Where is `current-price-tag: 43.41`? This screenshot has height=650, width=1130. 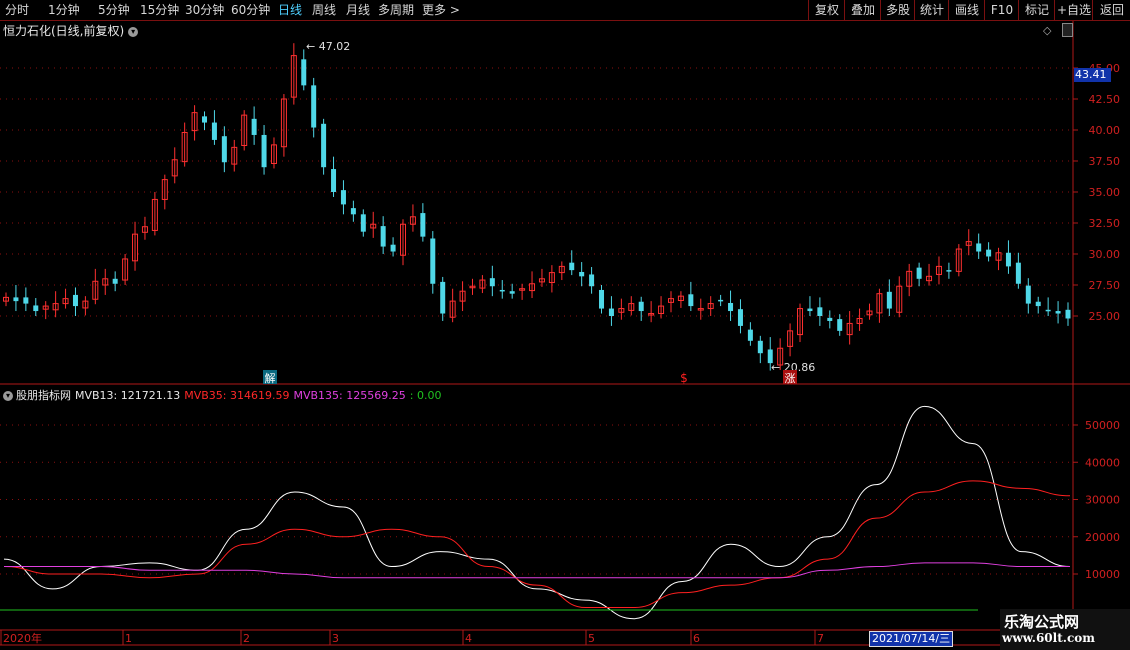
current-price-tag: 43.41 is located at coordinates (1092, 75).